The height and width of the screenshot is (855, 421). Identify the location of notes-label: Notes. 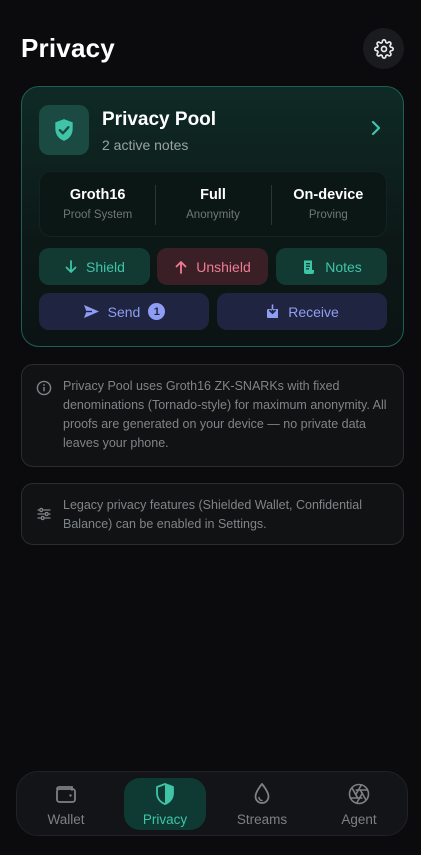
(343, 266).